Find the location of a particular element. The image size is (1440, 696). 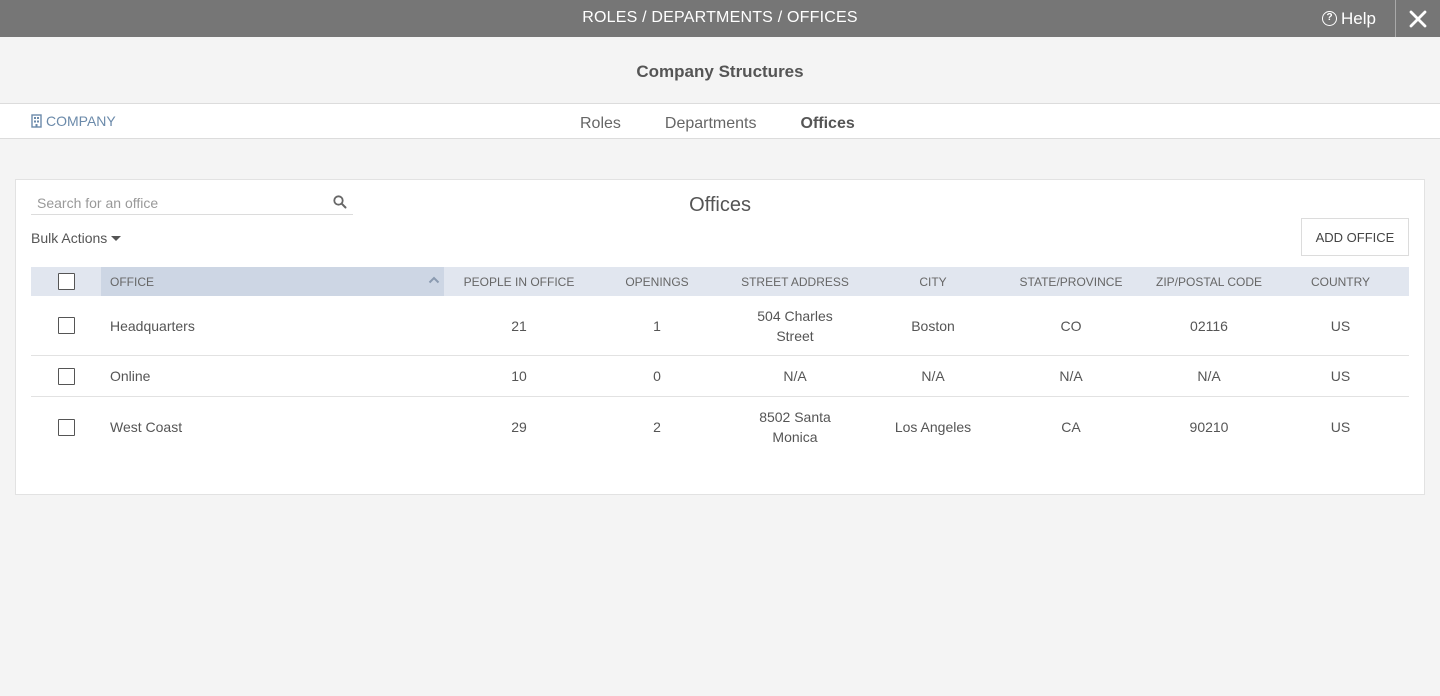

cell-state: CA is located at coordinates (1071, 427).